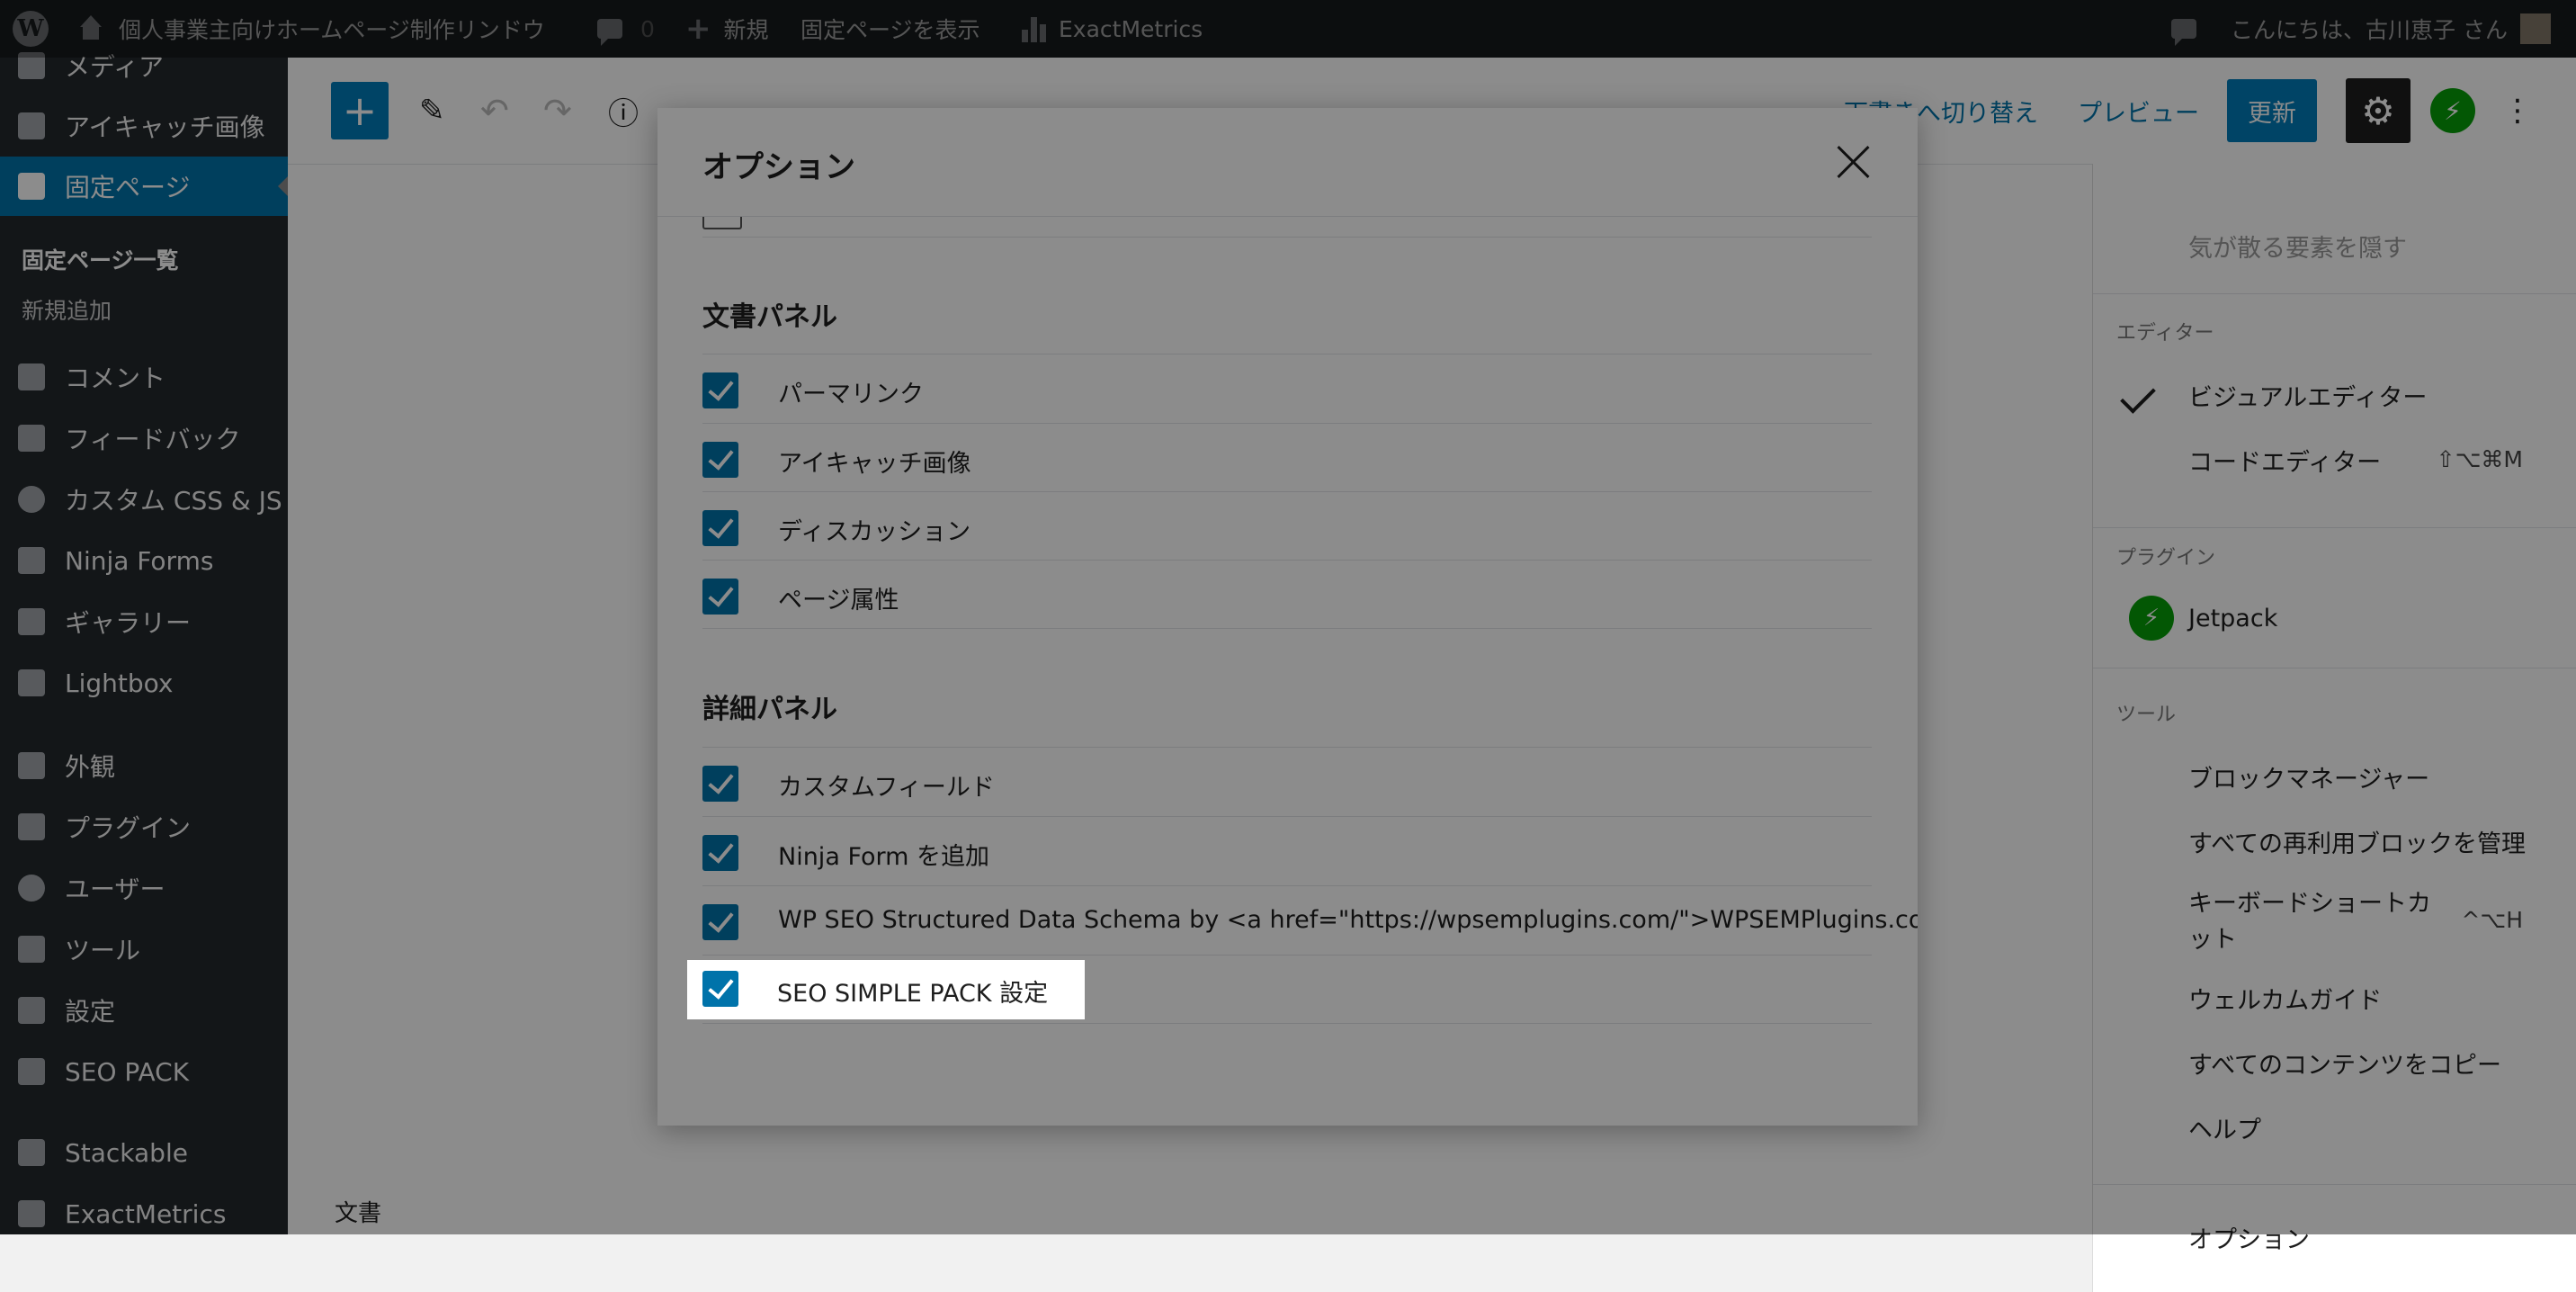  Describe the element at coordinates (913, 994) in the screenshot. I see `option-label: SEO SIMPLE PACK 設定` at that location.